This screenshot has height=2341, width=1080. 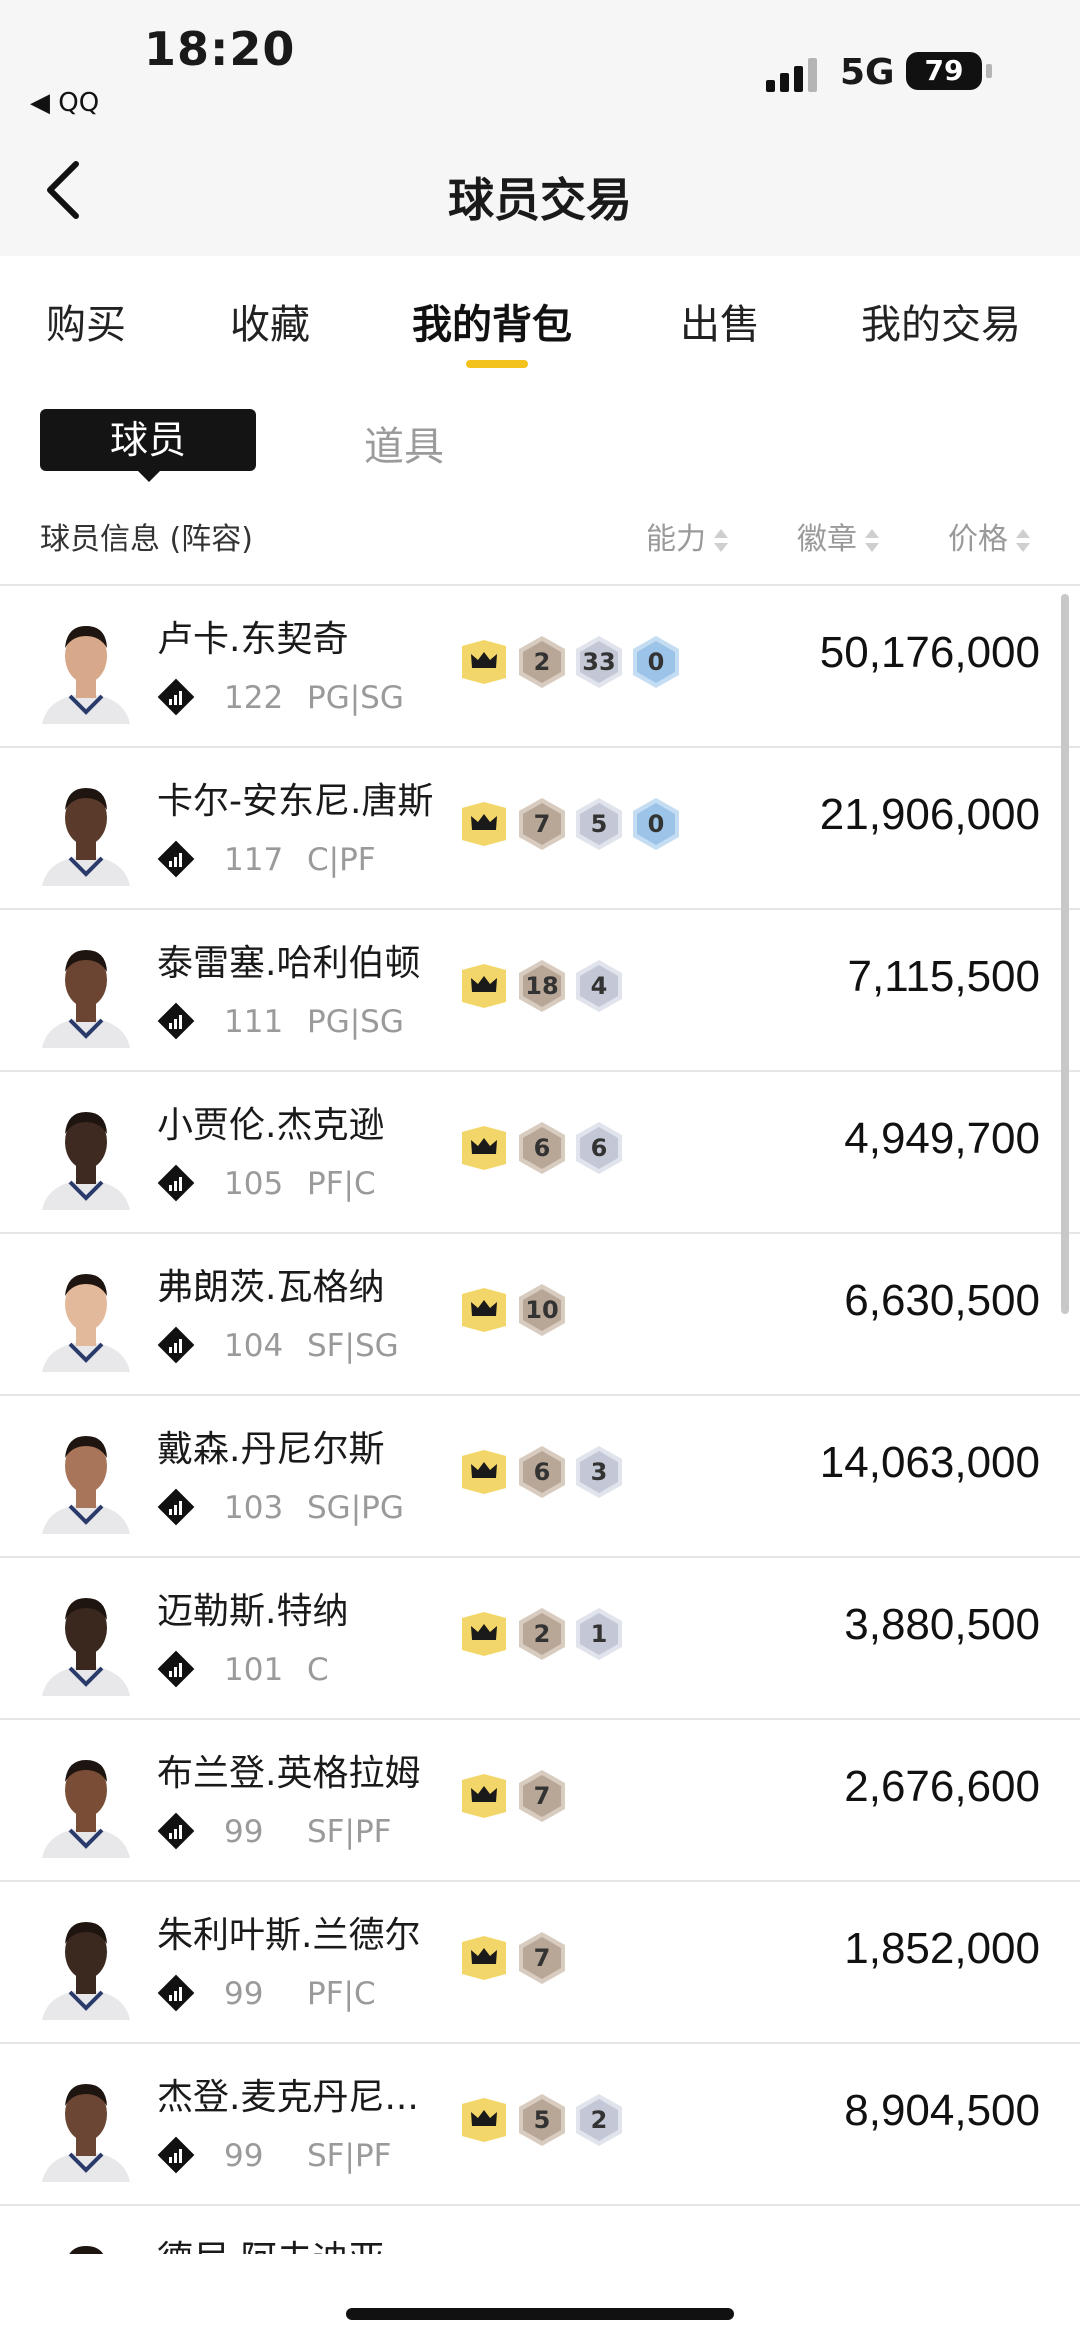 I want to click on player-price: 3,880,500, so click(x=942, y=1624).